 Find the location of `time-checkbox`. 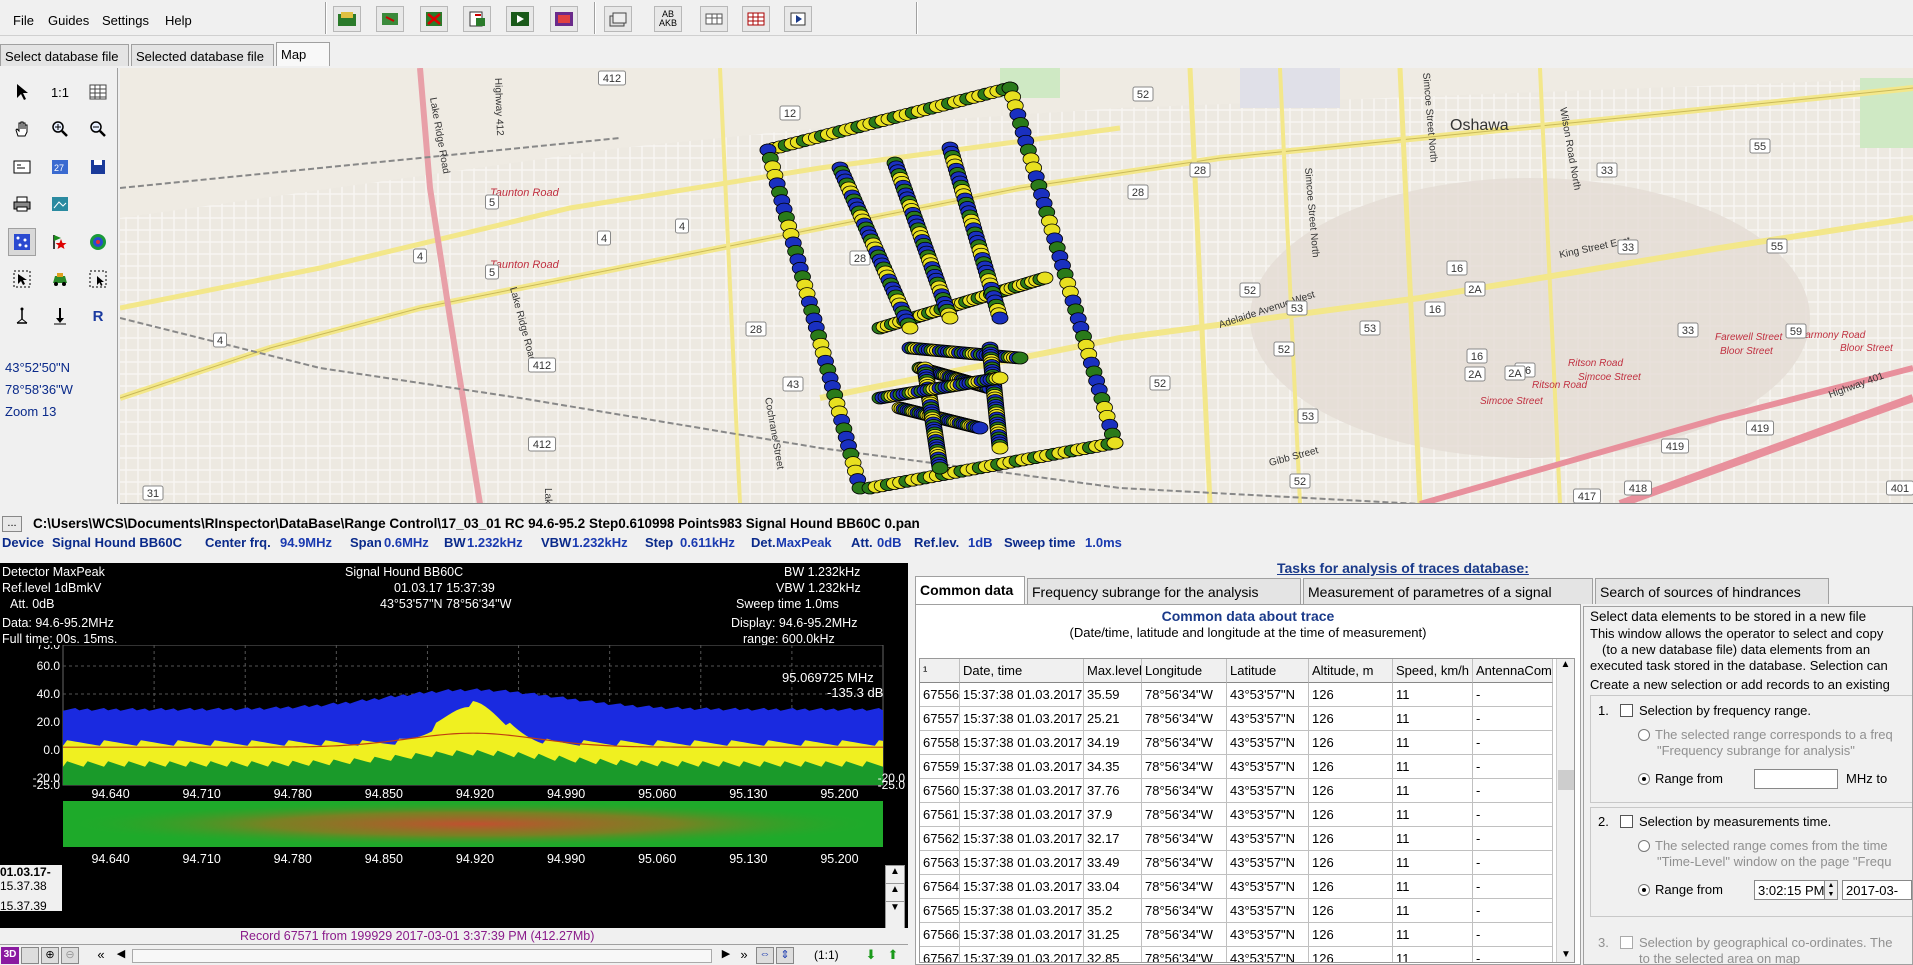

time-checkbox is located at coordinates (1626, 821).